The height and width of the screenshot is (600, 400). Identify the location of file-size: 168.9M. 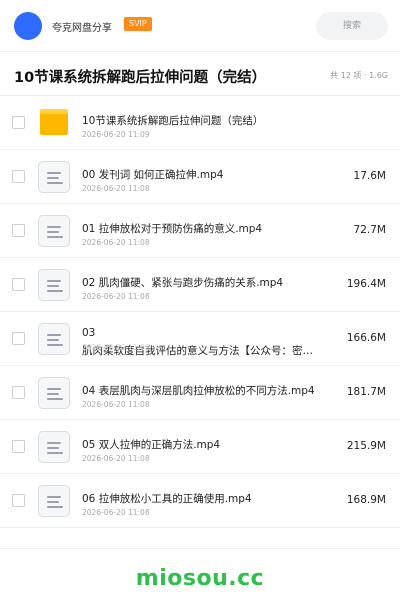
(366, 500).